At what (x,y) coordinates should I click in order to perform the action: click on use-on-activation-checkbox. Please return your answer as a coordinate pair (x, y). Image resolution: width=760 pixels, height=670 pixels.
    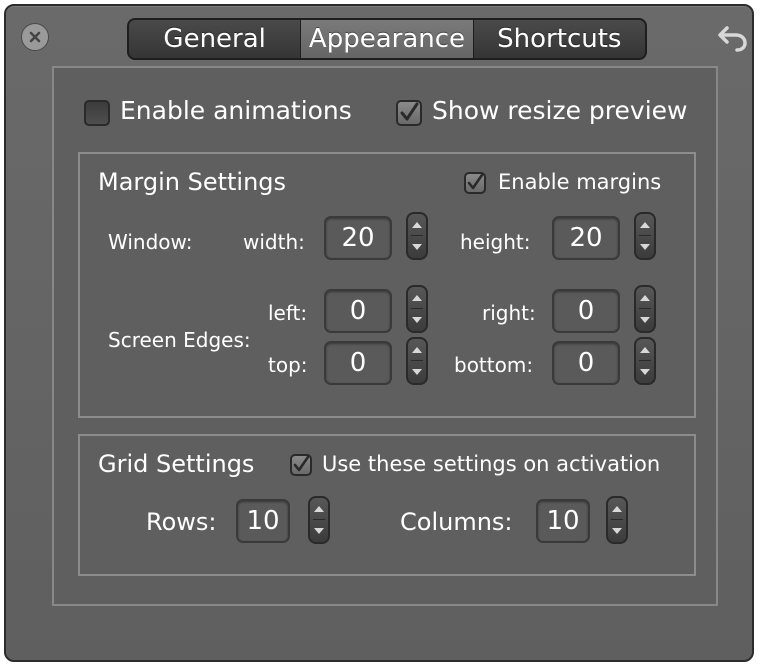
    Looking at the image, I should click on (301, 465).